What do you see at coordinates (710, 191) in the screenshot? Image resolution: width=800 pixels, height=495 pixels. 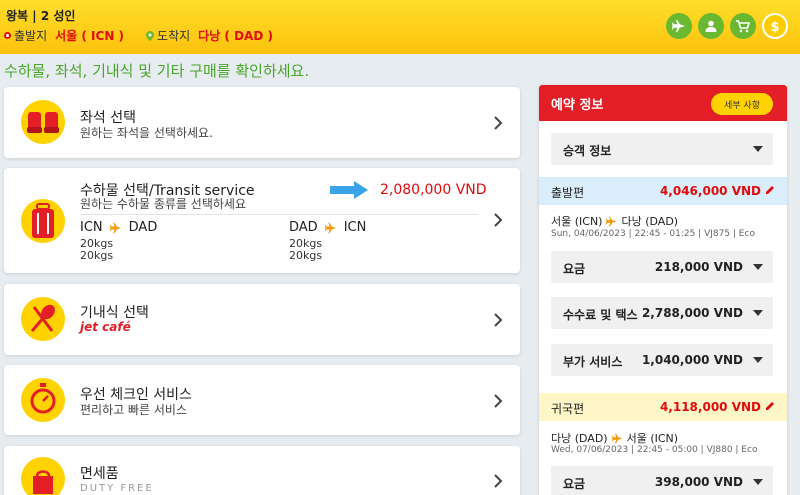 I see `outbound-total: 4,046,000 VND` at bounding box center [710, 191].